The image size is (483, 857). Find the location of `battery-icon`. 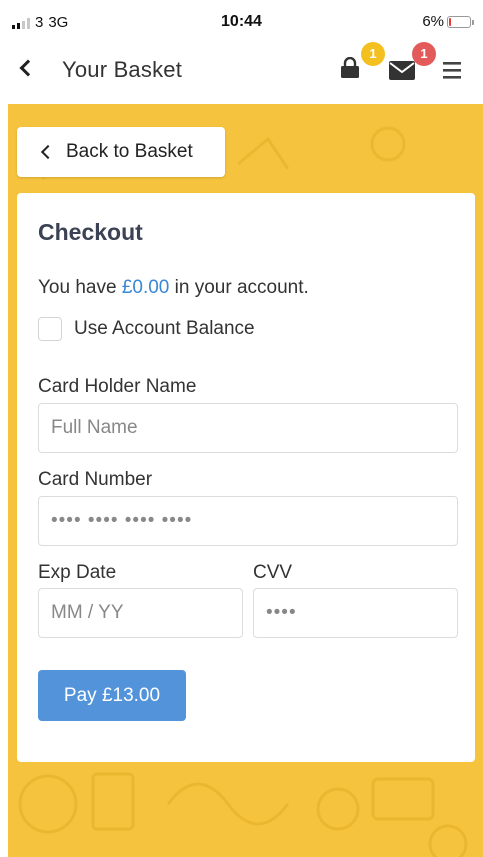

battery-icon is located at coordinates (460, 21).